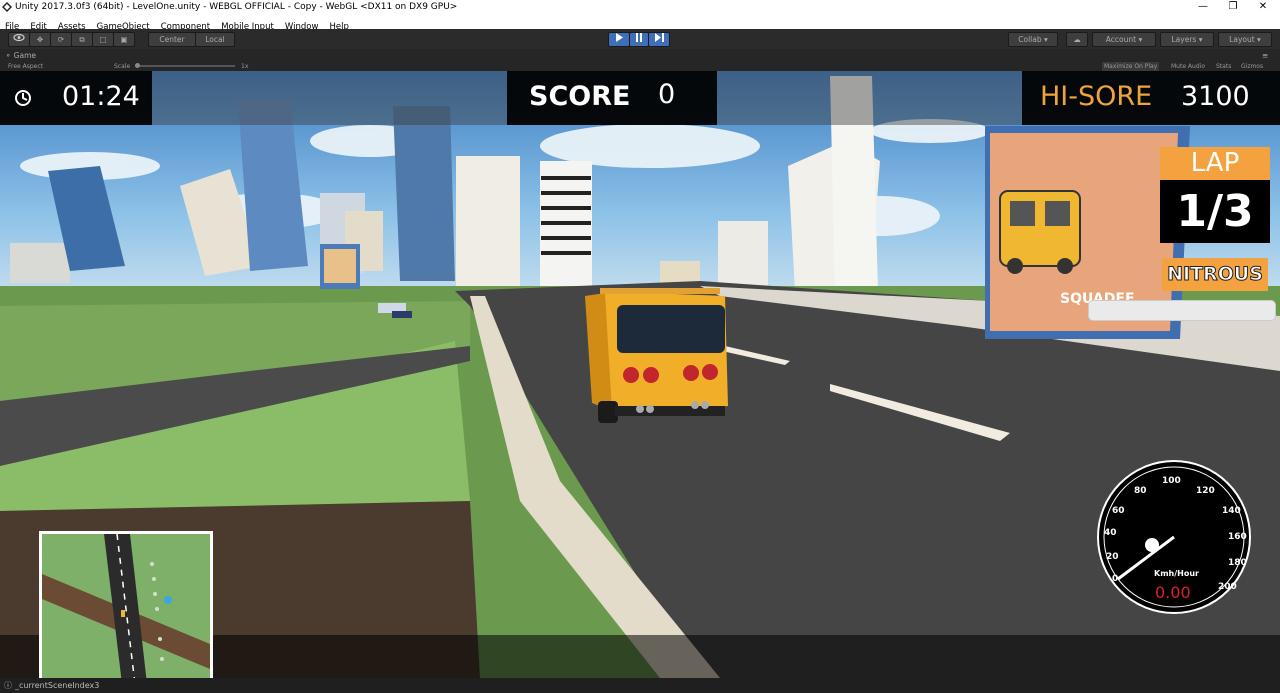  I want to click on collab-dropdown: Collab ▾, so click(1033, 39).